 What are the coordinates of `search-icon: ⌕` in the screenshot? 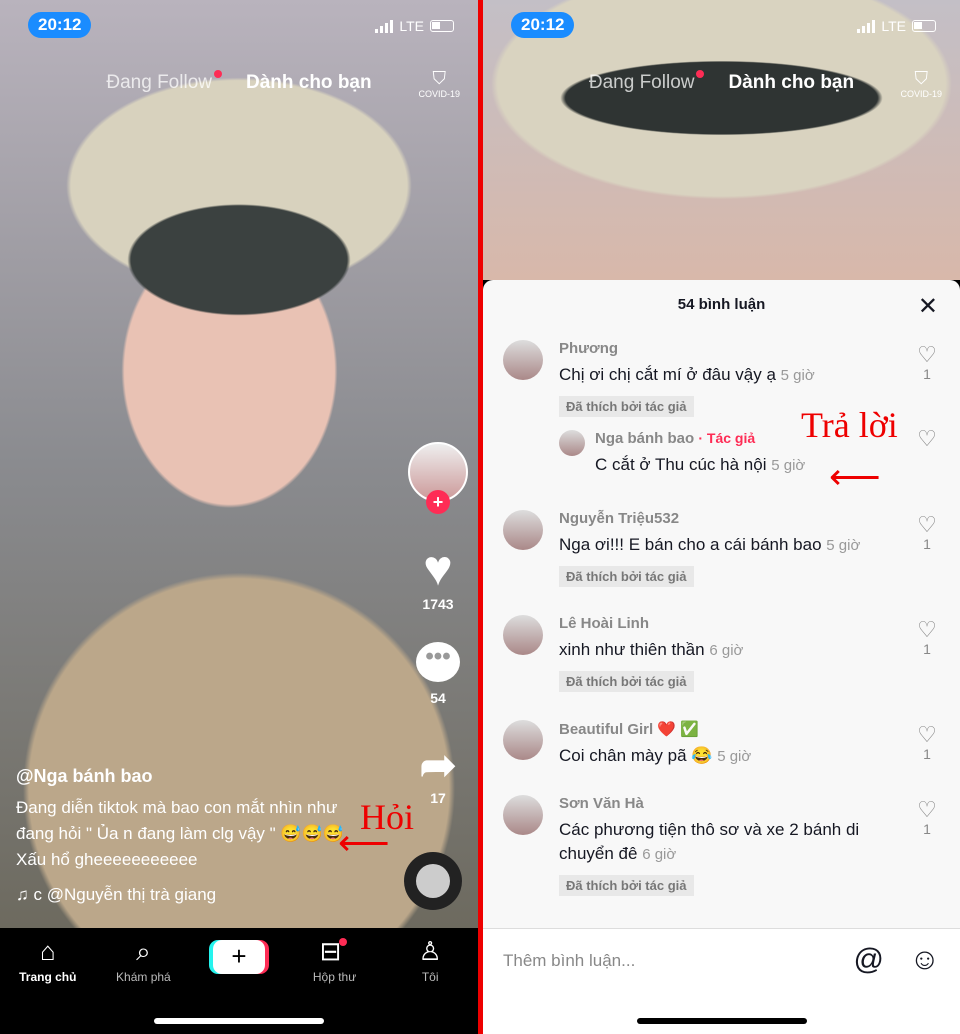 It's located at (143, 951).